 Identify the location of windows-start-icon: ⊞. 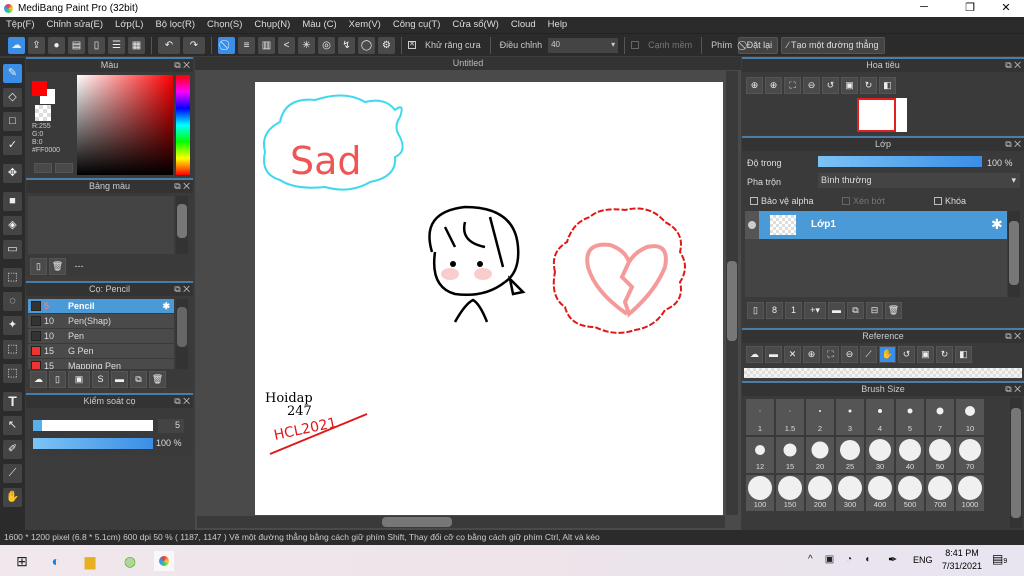
(22, 561).